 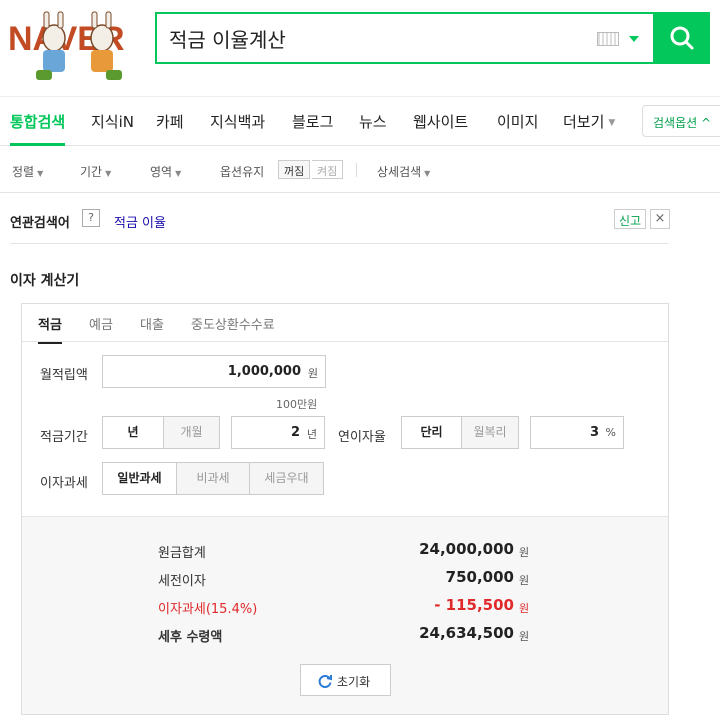 I want to click on keyboard-icon, so click(x=608, y=39).